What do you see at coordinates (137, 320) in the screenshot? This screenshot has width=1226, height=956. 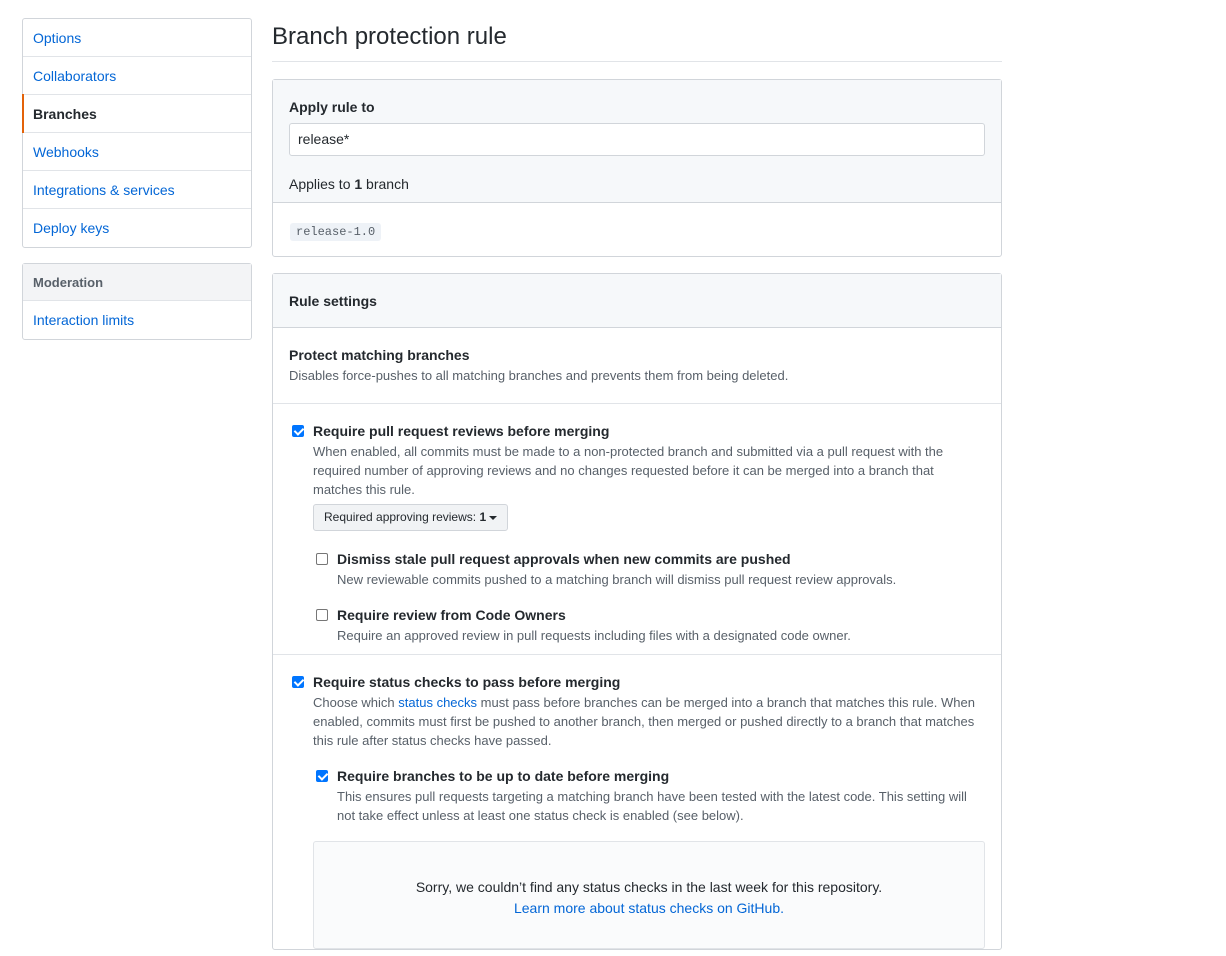 I see `sidebar-item-interaction-limits: Interaction limits` at bounding box center [137, 320].